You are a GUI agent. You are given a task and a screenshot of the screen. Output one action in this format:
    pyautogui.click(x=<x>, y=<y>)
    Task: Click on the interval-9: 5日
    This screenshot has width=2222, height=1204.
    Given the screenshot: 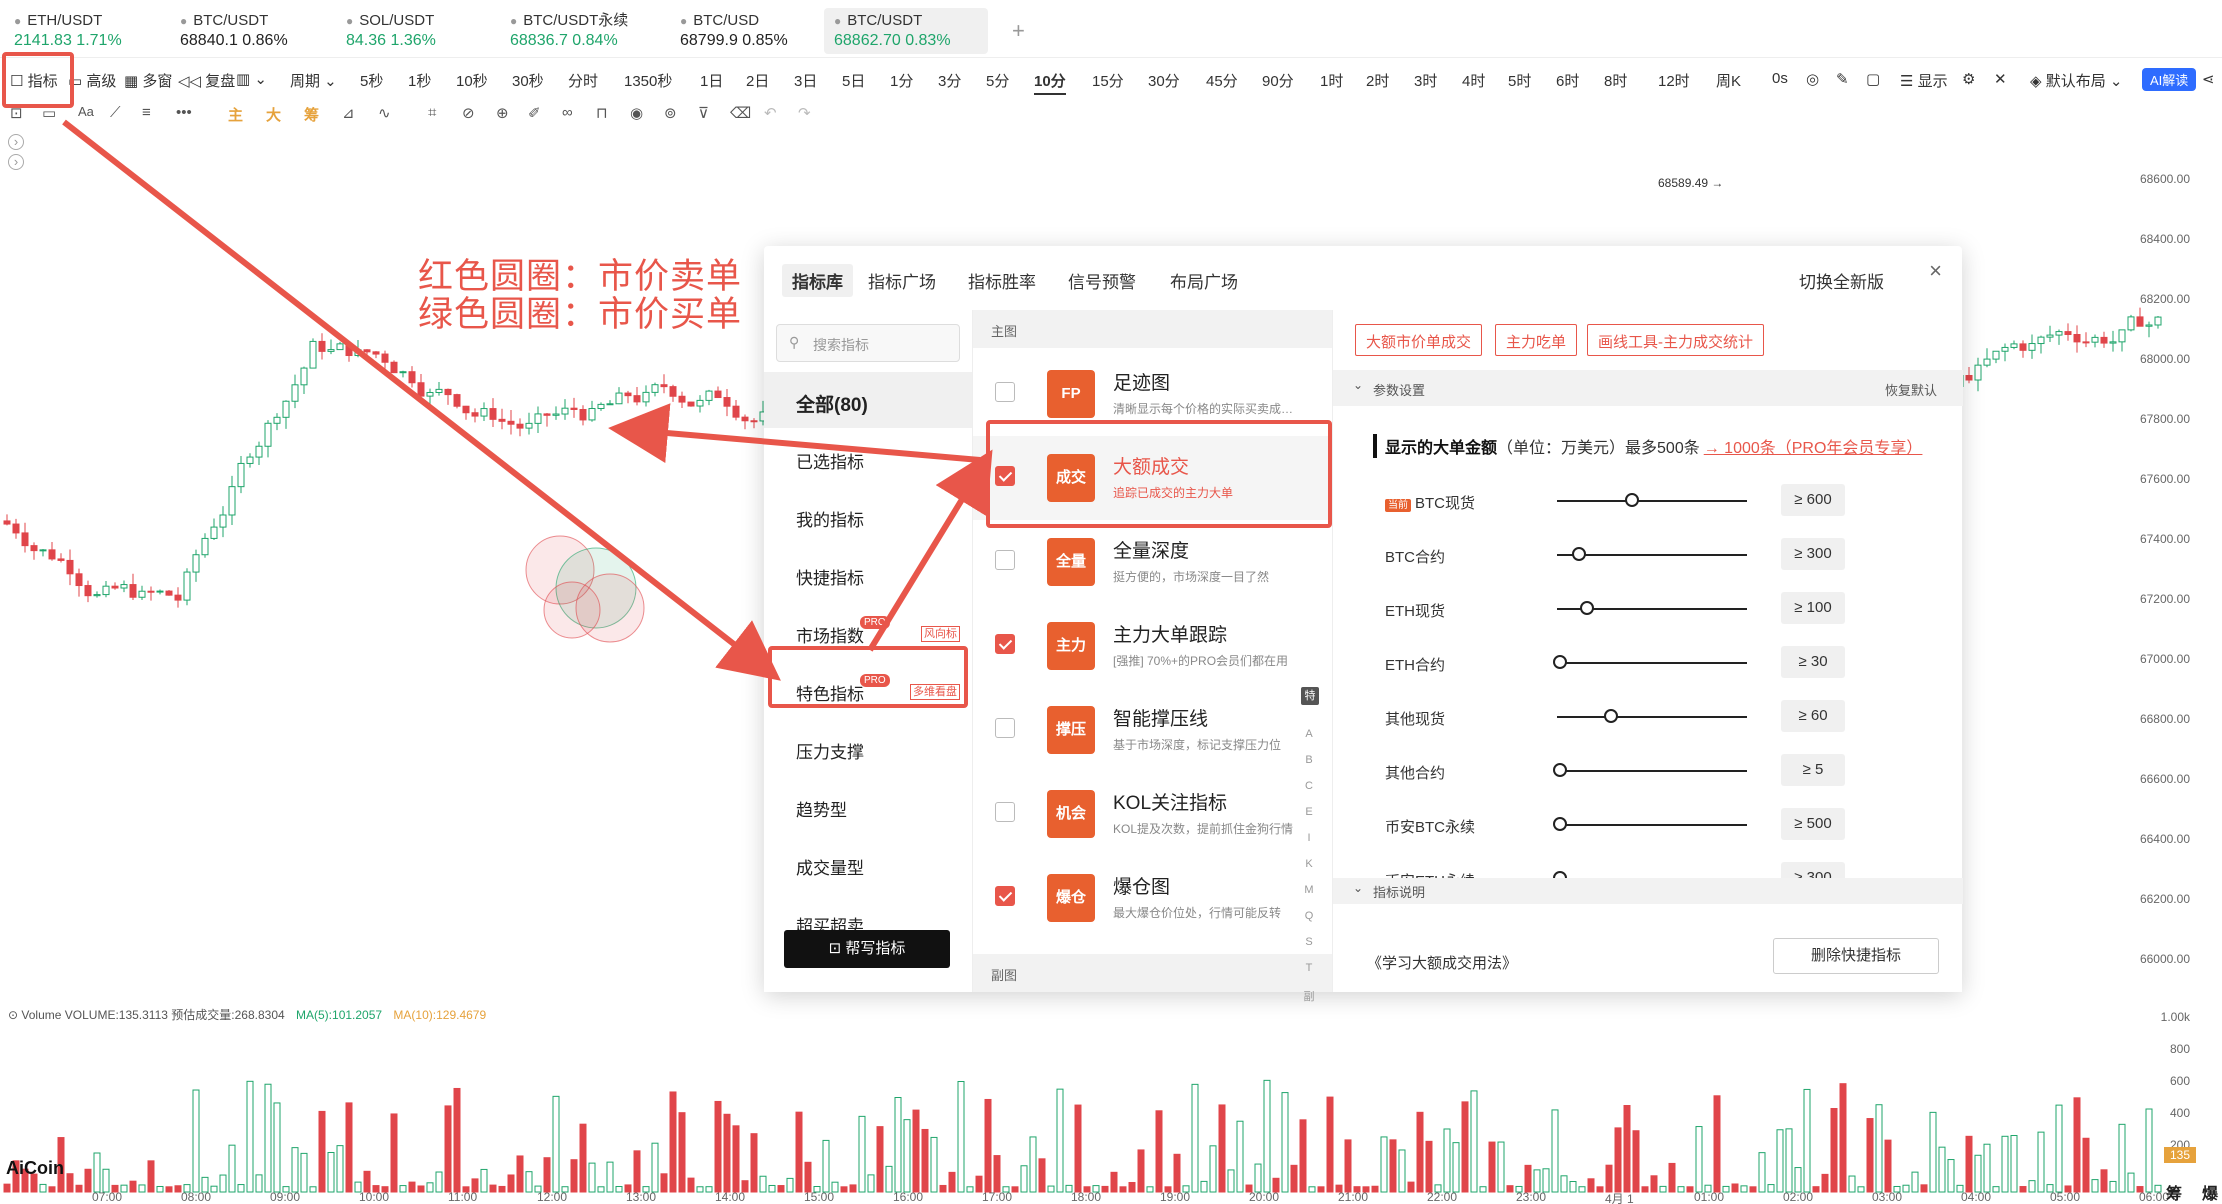 What is the action you would take?
    pyautogui.click(x=853, y=80)
    